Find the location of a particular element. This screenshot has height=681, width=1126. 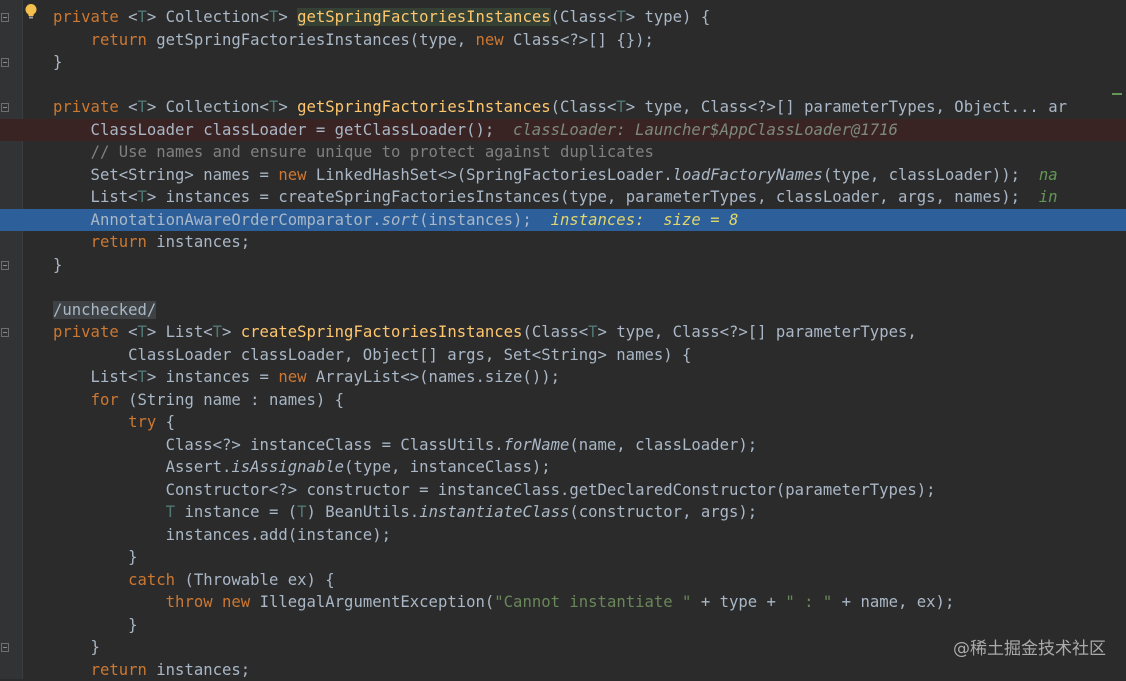

token: IllegalArgumentException( is located at coordinates (377, 602).